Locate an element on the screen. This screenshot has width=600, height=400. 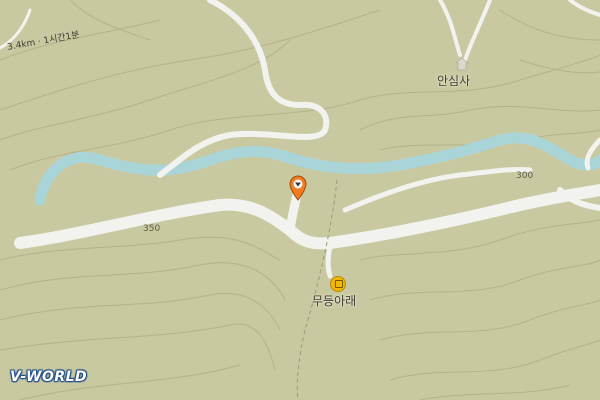
vworld-logo: V-WORLD is located at coordinates (49, 377).